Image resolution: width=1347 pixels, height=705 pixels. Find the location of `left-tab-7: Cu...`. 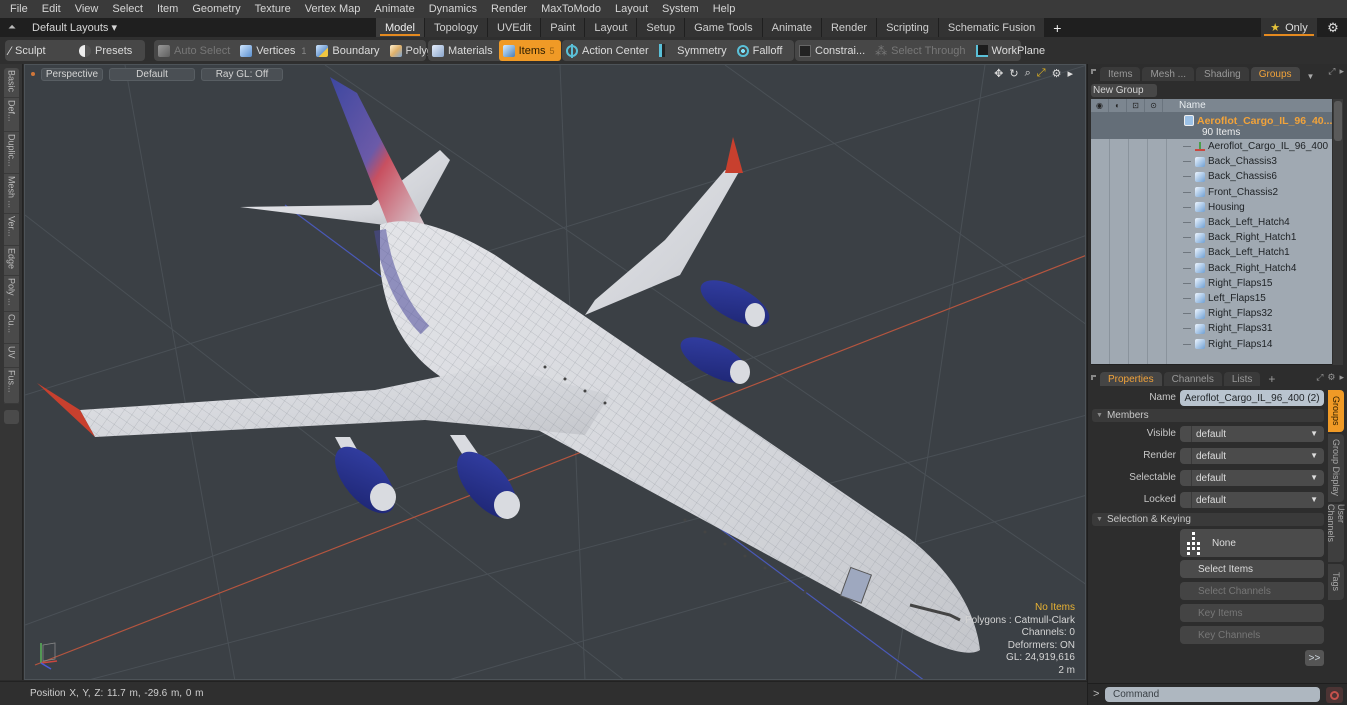

left-tab-7: Cu... is located at coordinates (11, 328).